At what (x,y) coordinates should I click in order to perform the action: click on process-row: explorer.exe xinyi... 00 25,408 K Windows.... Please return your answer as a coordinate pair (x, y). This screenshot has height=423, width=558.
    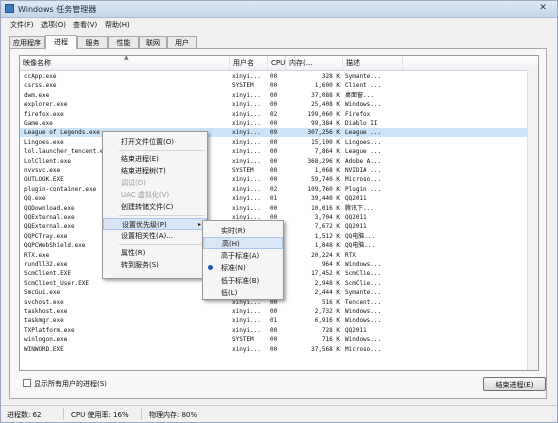
    Looking at the image, I should click on (279, 104).